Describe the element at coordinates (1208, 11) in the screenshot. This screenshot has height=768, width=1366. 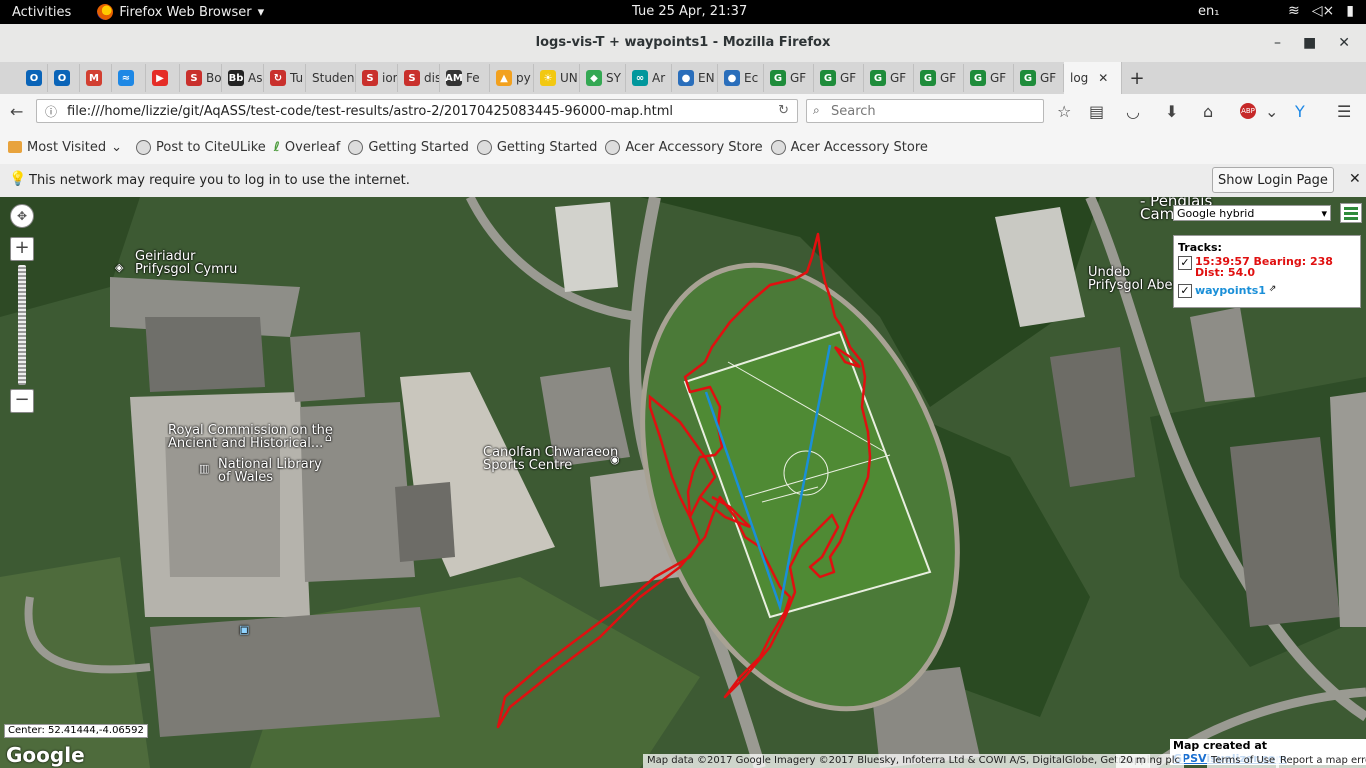
I see `input-language-indicator: en₁` at that location.